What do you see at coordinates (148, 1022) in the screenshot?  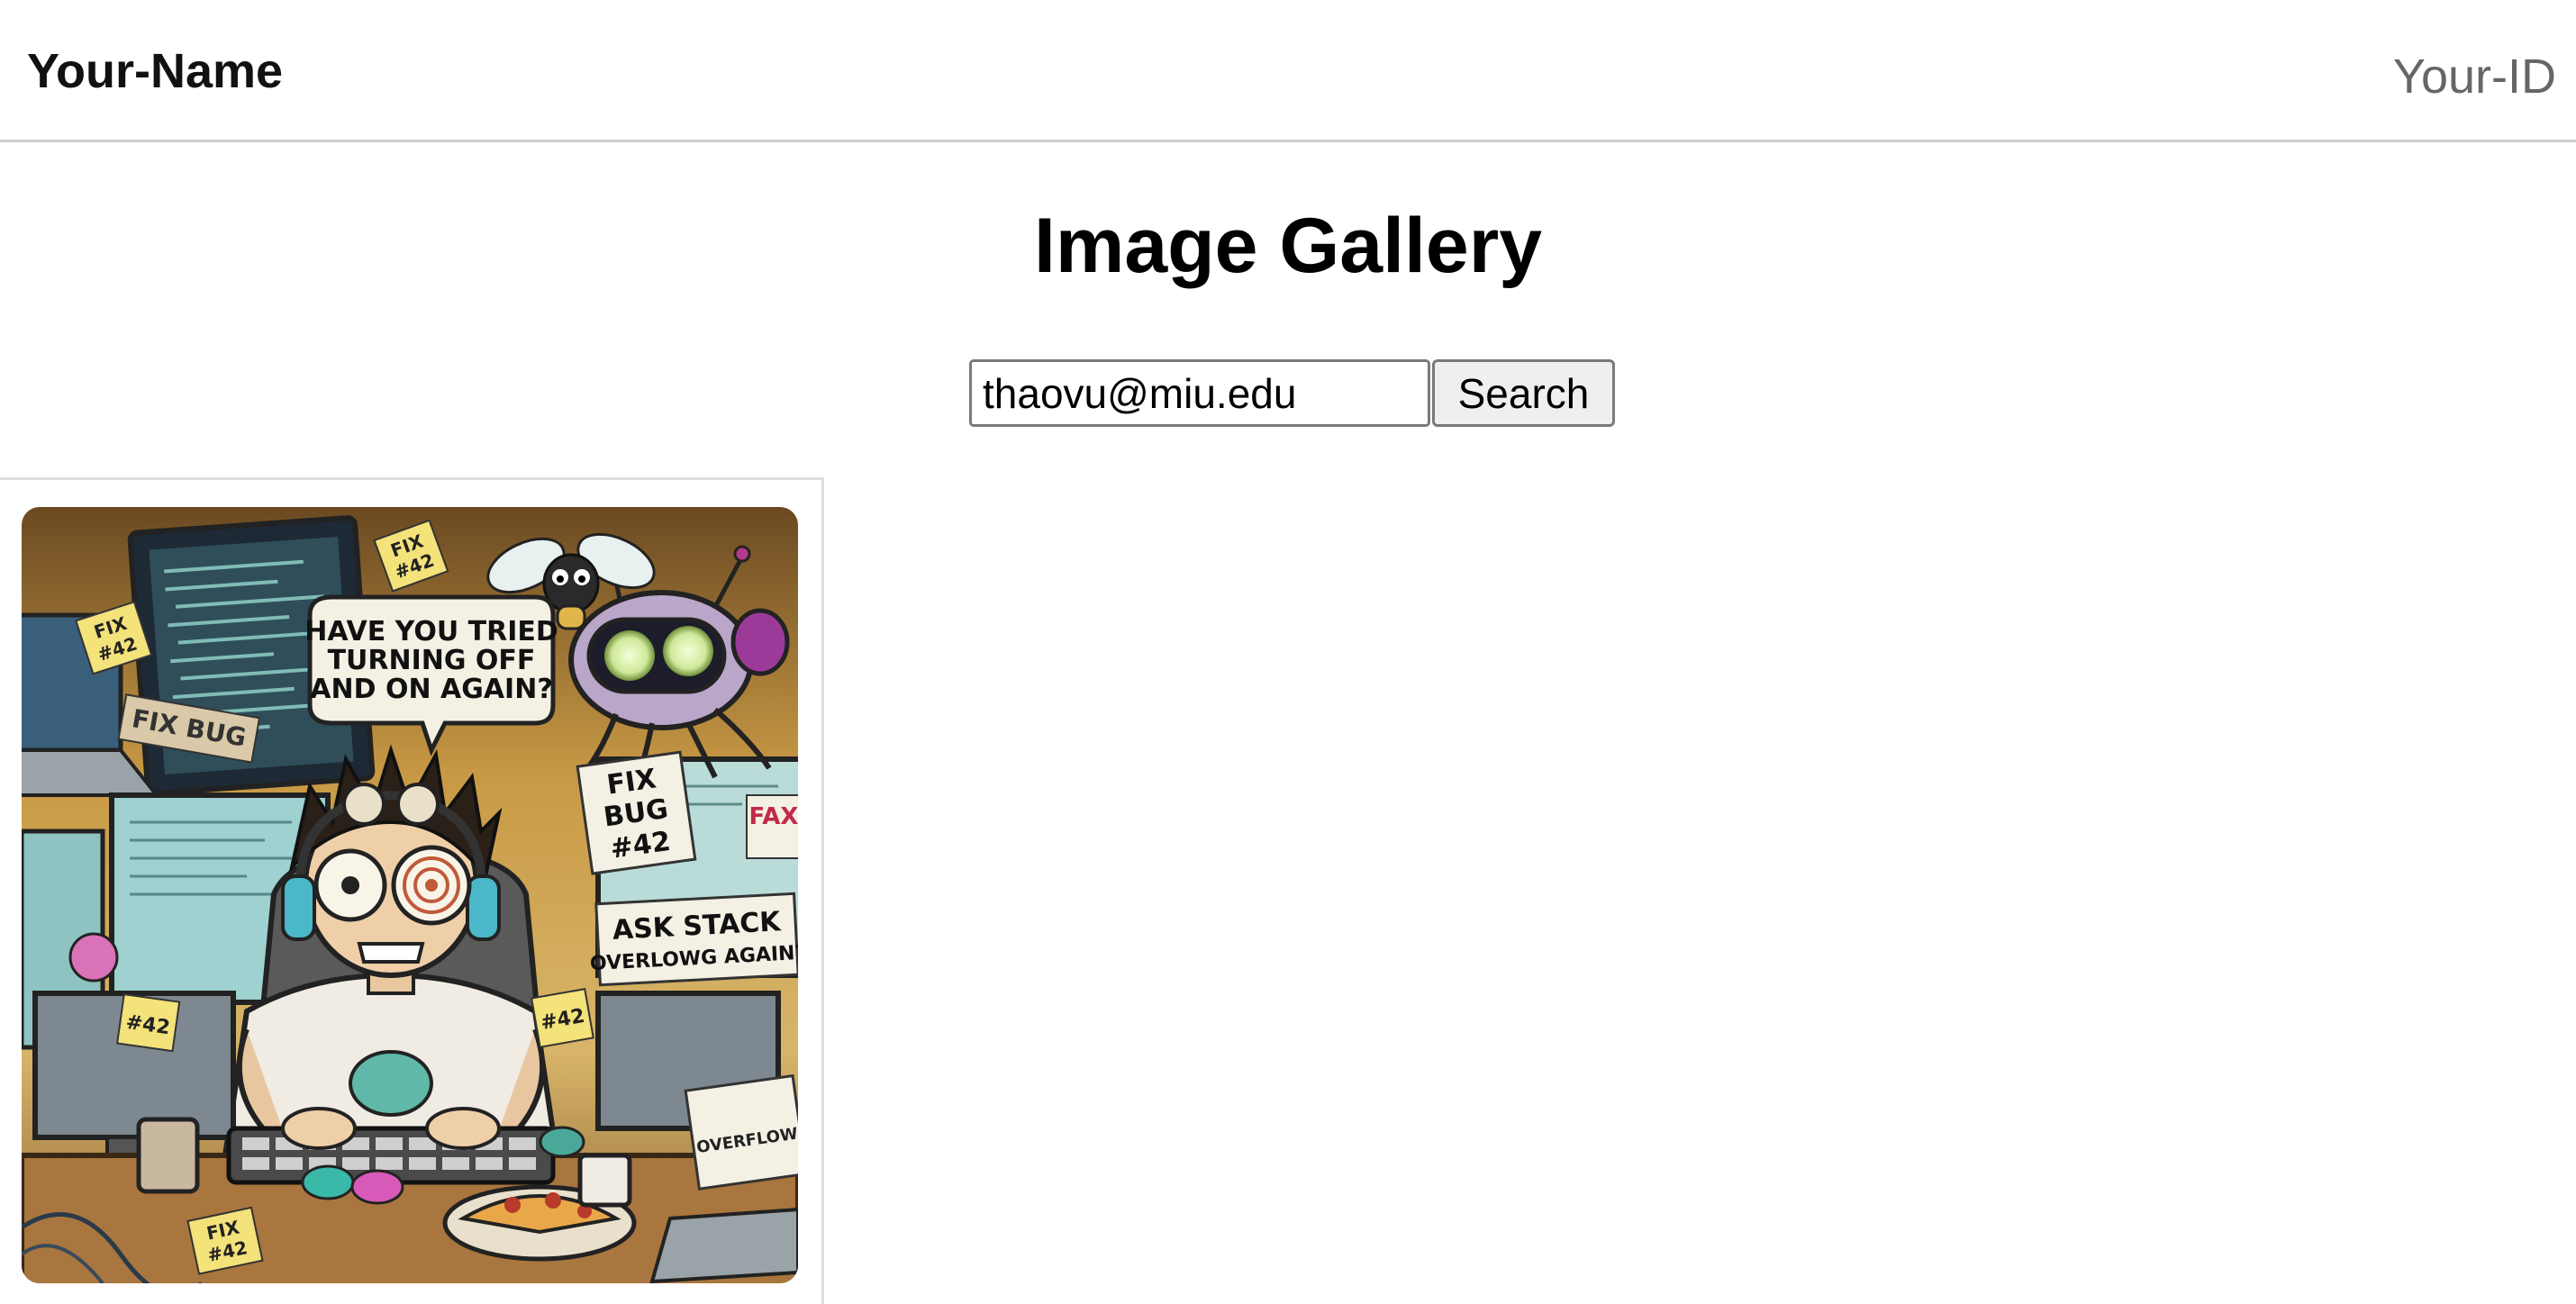 I see `sticky-note-desk-1: #42` at bounding box center [148, 1022].